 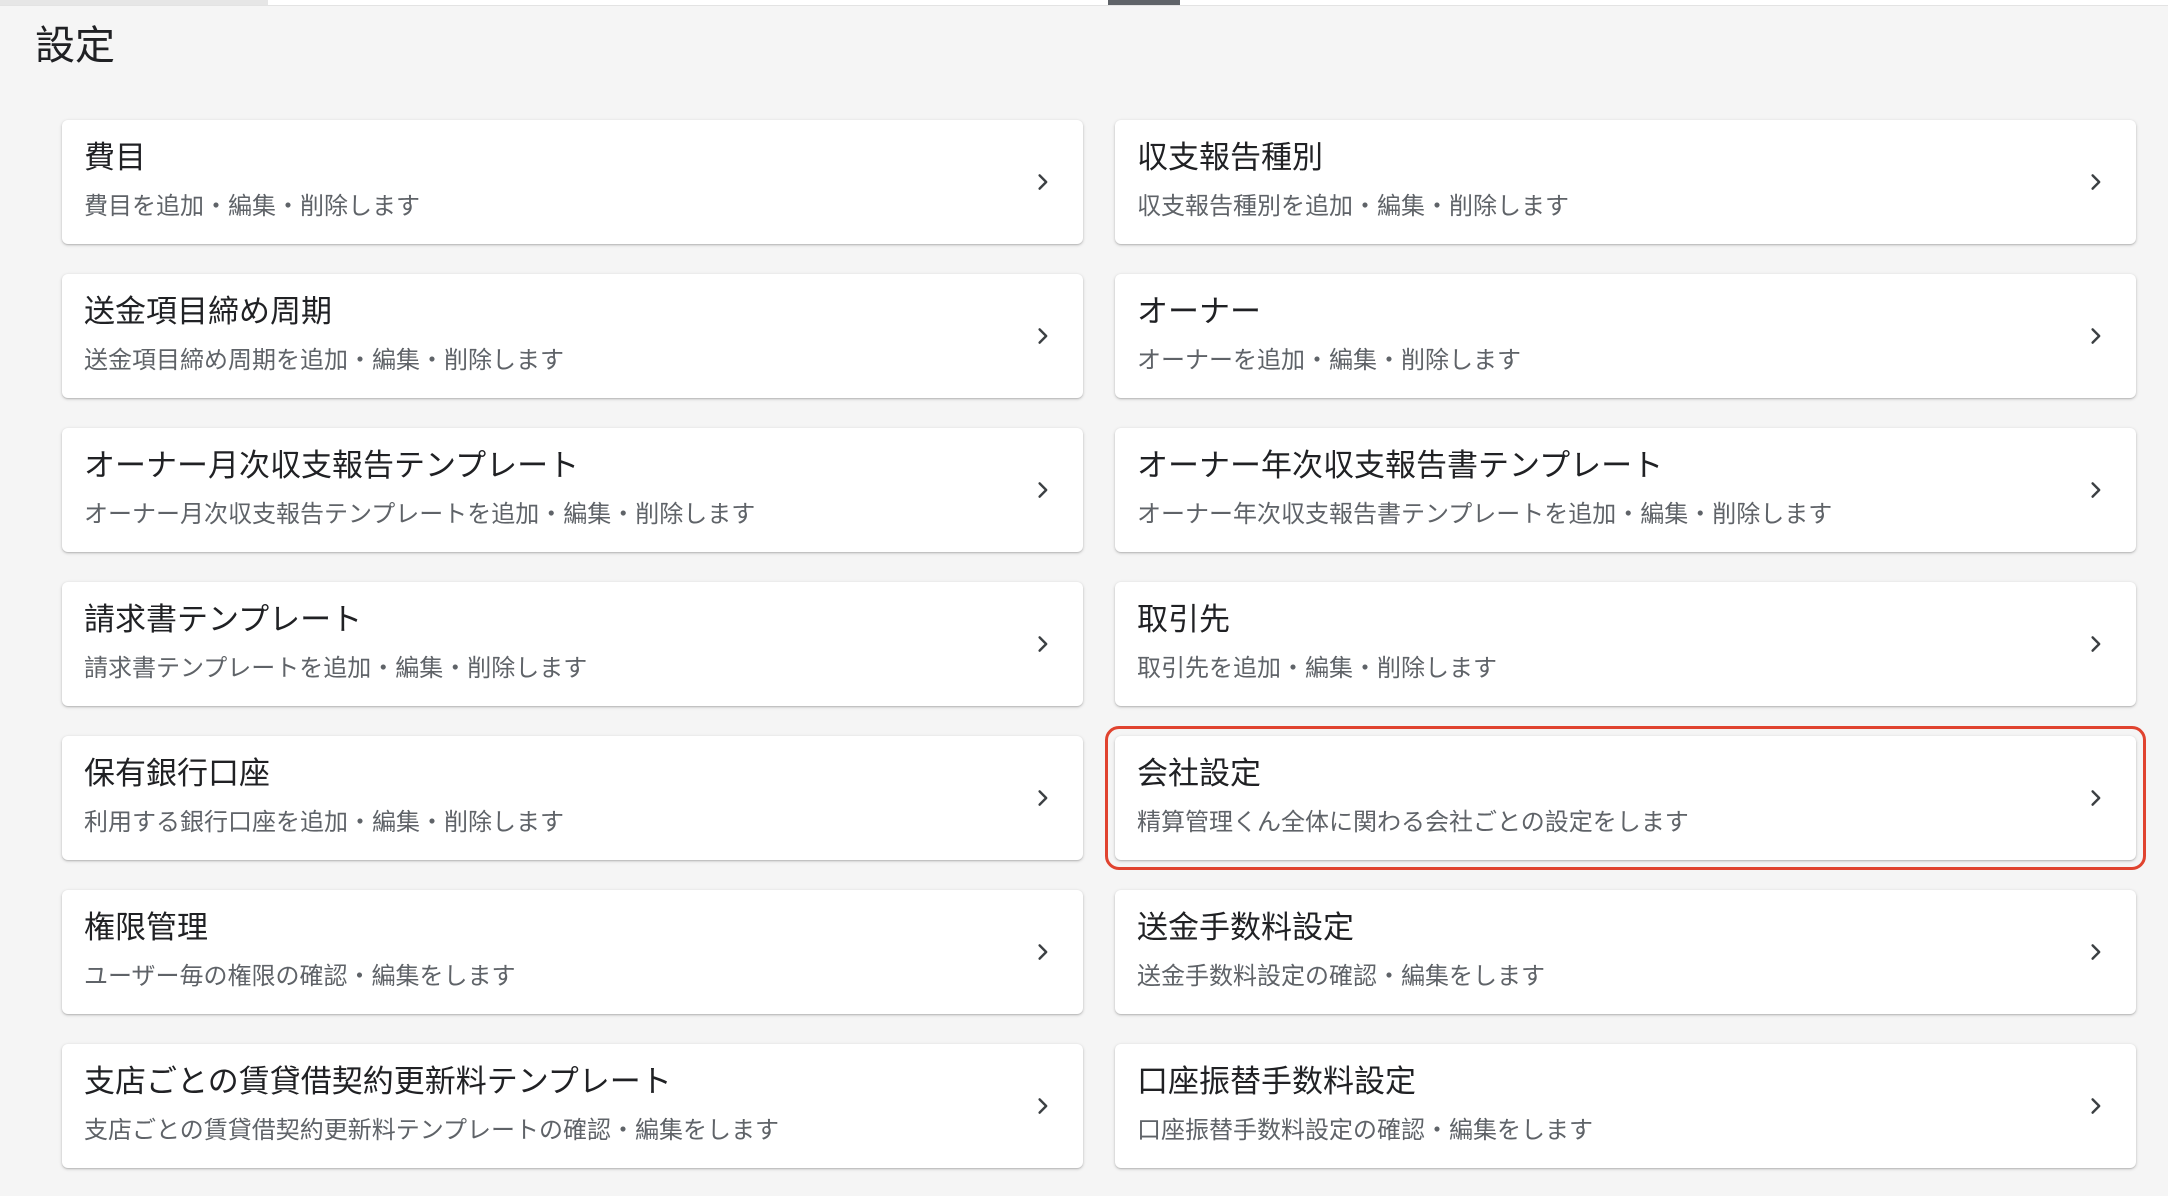 What do you see at coordinates (572, 336) in the screenshot?
I see `settings-card-2: 送金項目締め周期 送金項目締め周期を追加・編集・削除します` at bounding box center [572, 336].